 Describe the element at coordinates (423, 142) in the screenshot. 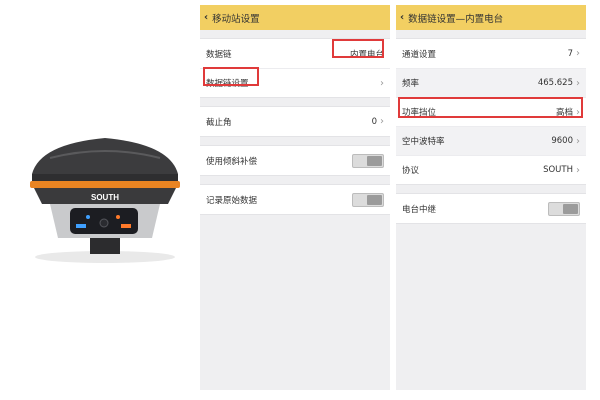

I see `row-label: 空中波特率` at that location.